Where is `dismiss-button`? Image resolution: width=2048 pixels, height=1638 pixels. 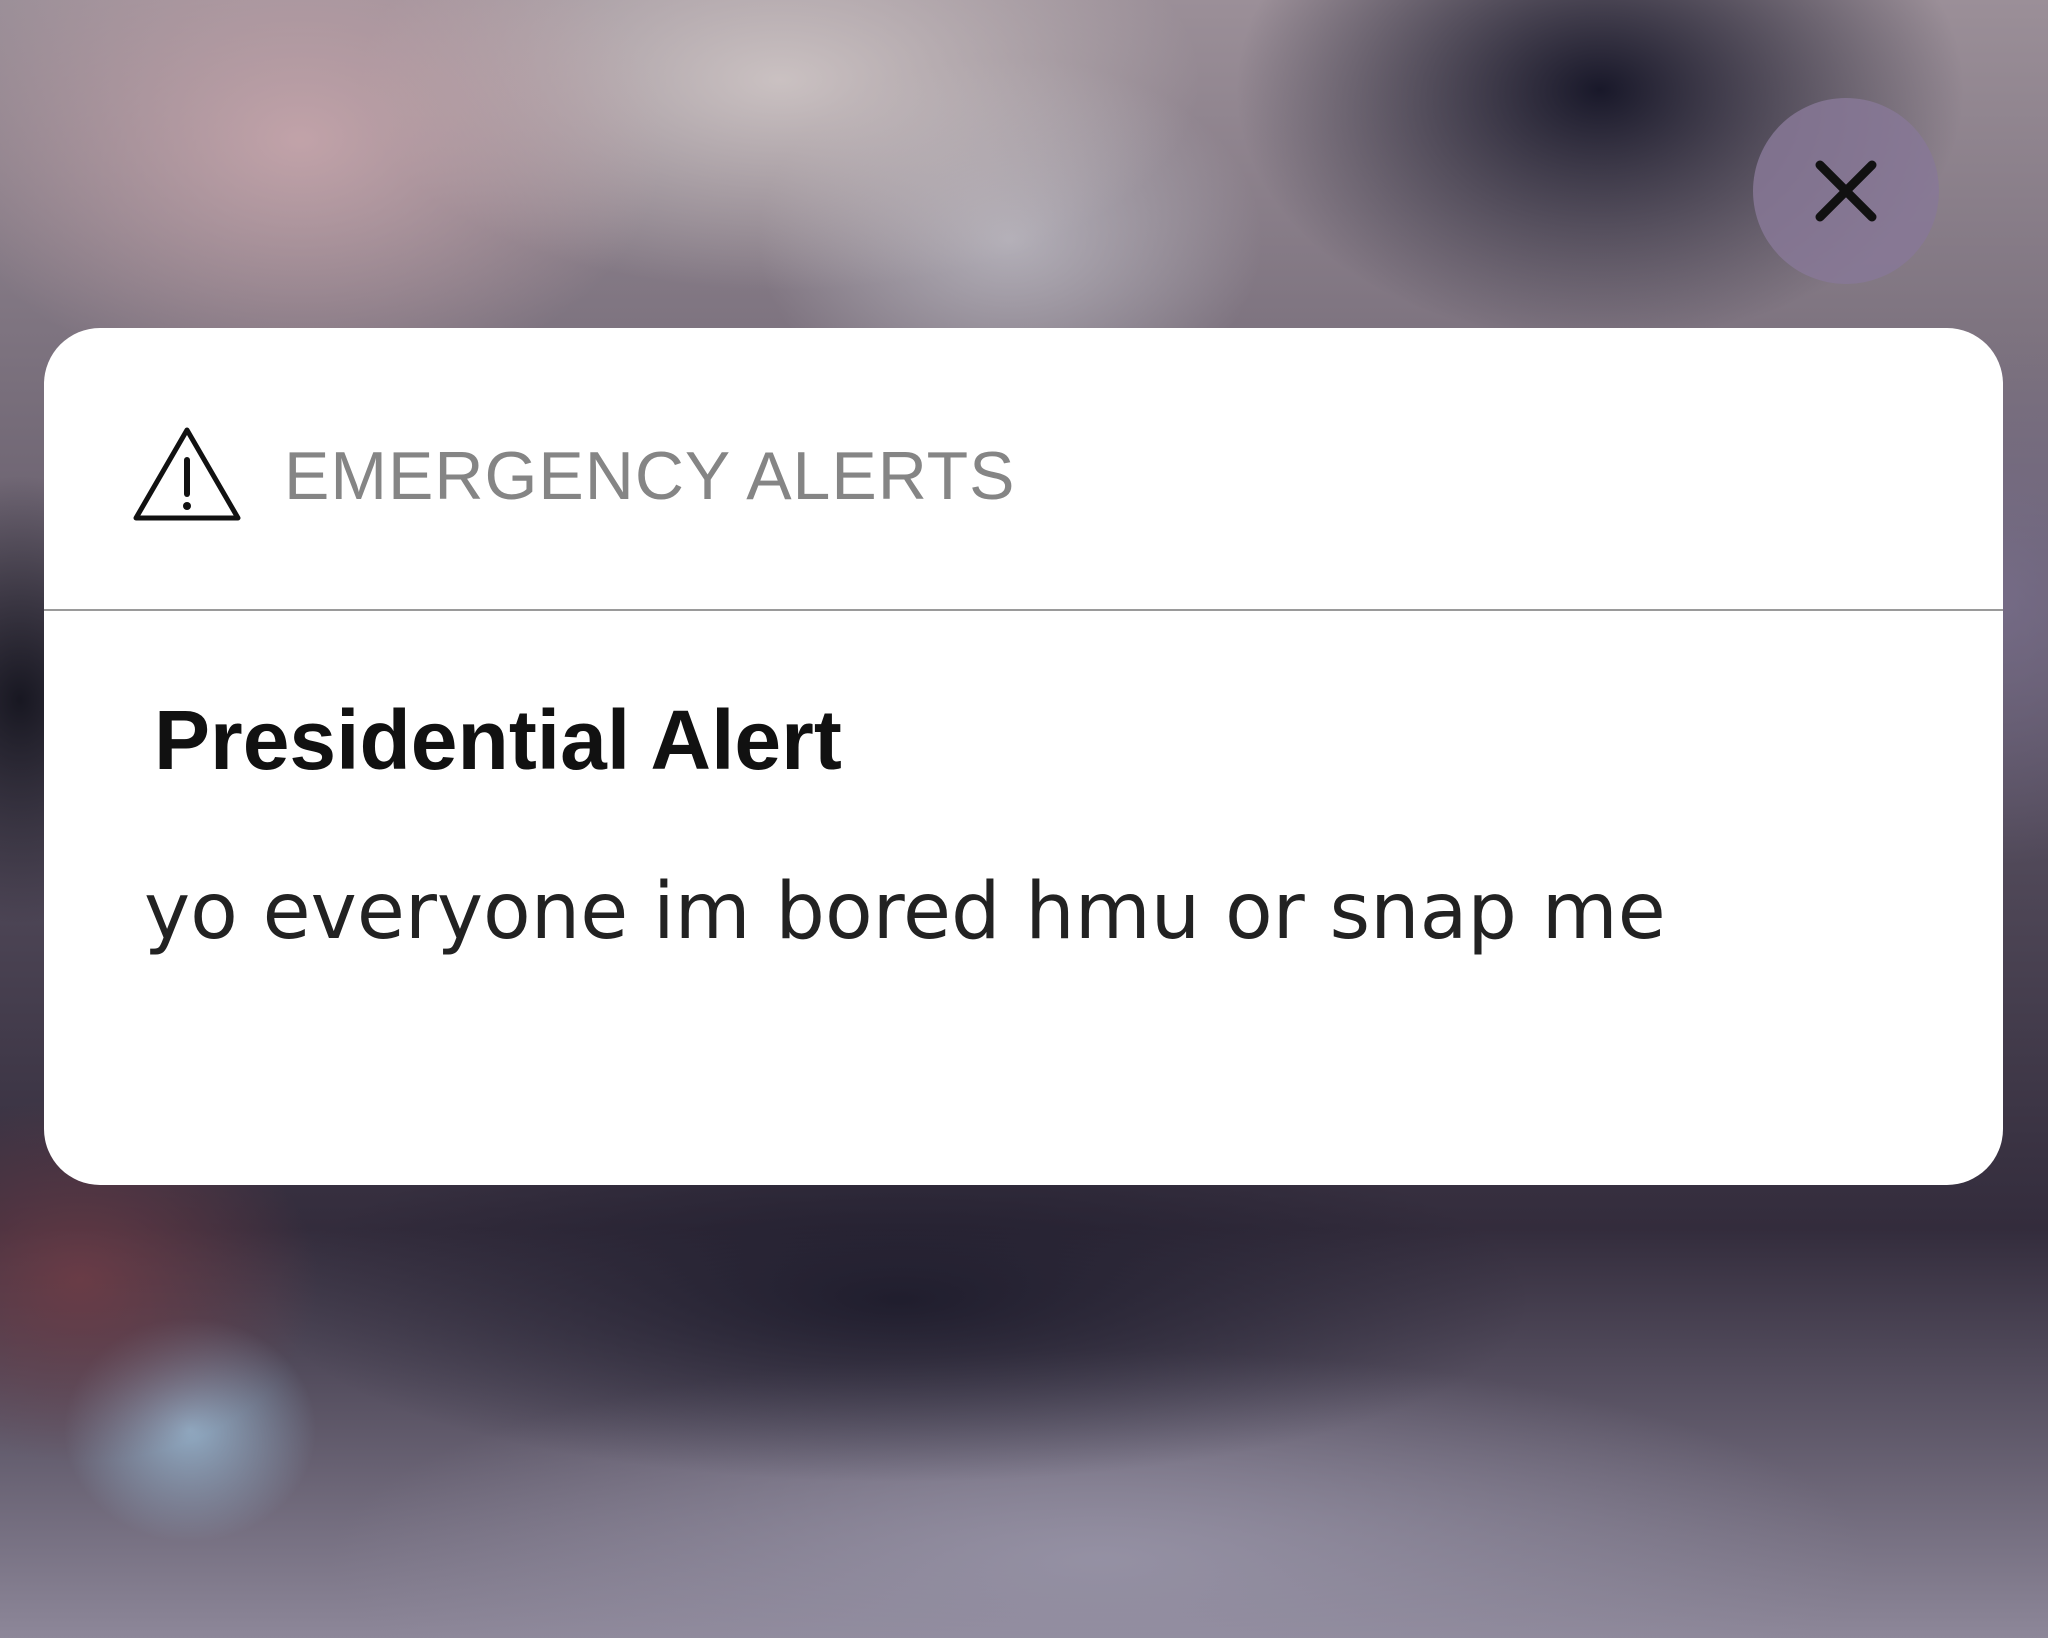 dismiss-button is located at coordinates (1846, 191).